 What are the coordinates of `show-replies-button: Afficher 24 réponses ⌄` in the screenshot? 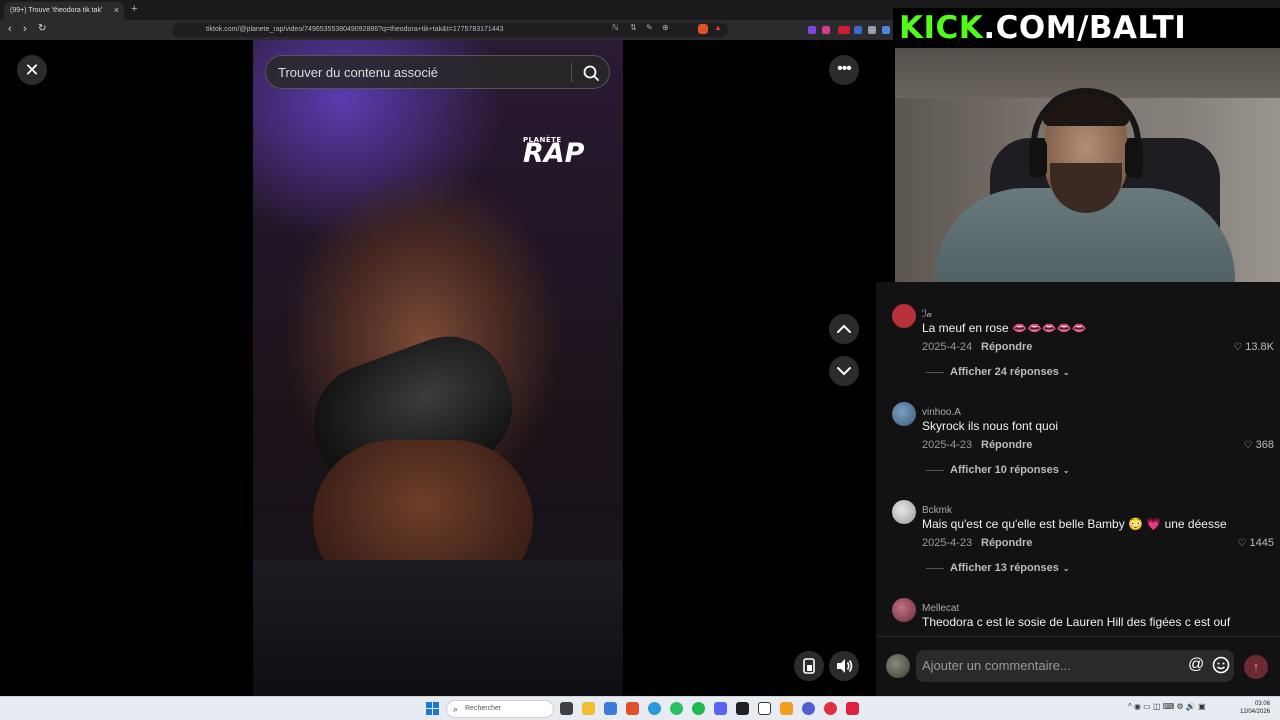 It's located at (1010, 372).